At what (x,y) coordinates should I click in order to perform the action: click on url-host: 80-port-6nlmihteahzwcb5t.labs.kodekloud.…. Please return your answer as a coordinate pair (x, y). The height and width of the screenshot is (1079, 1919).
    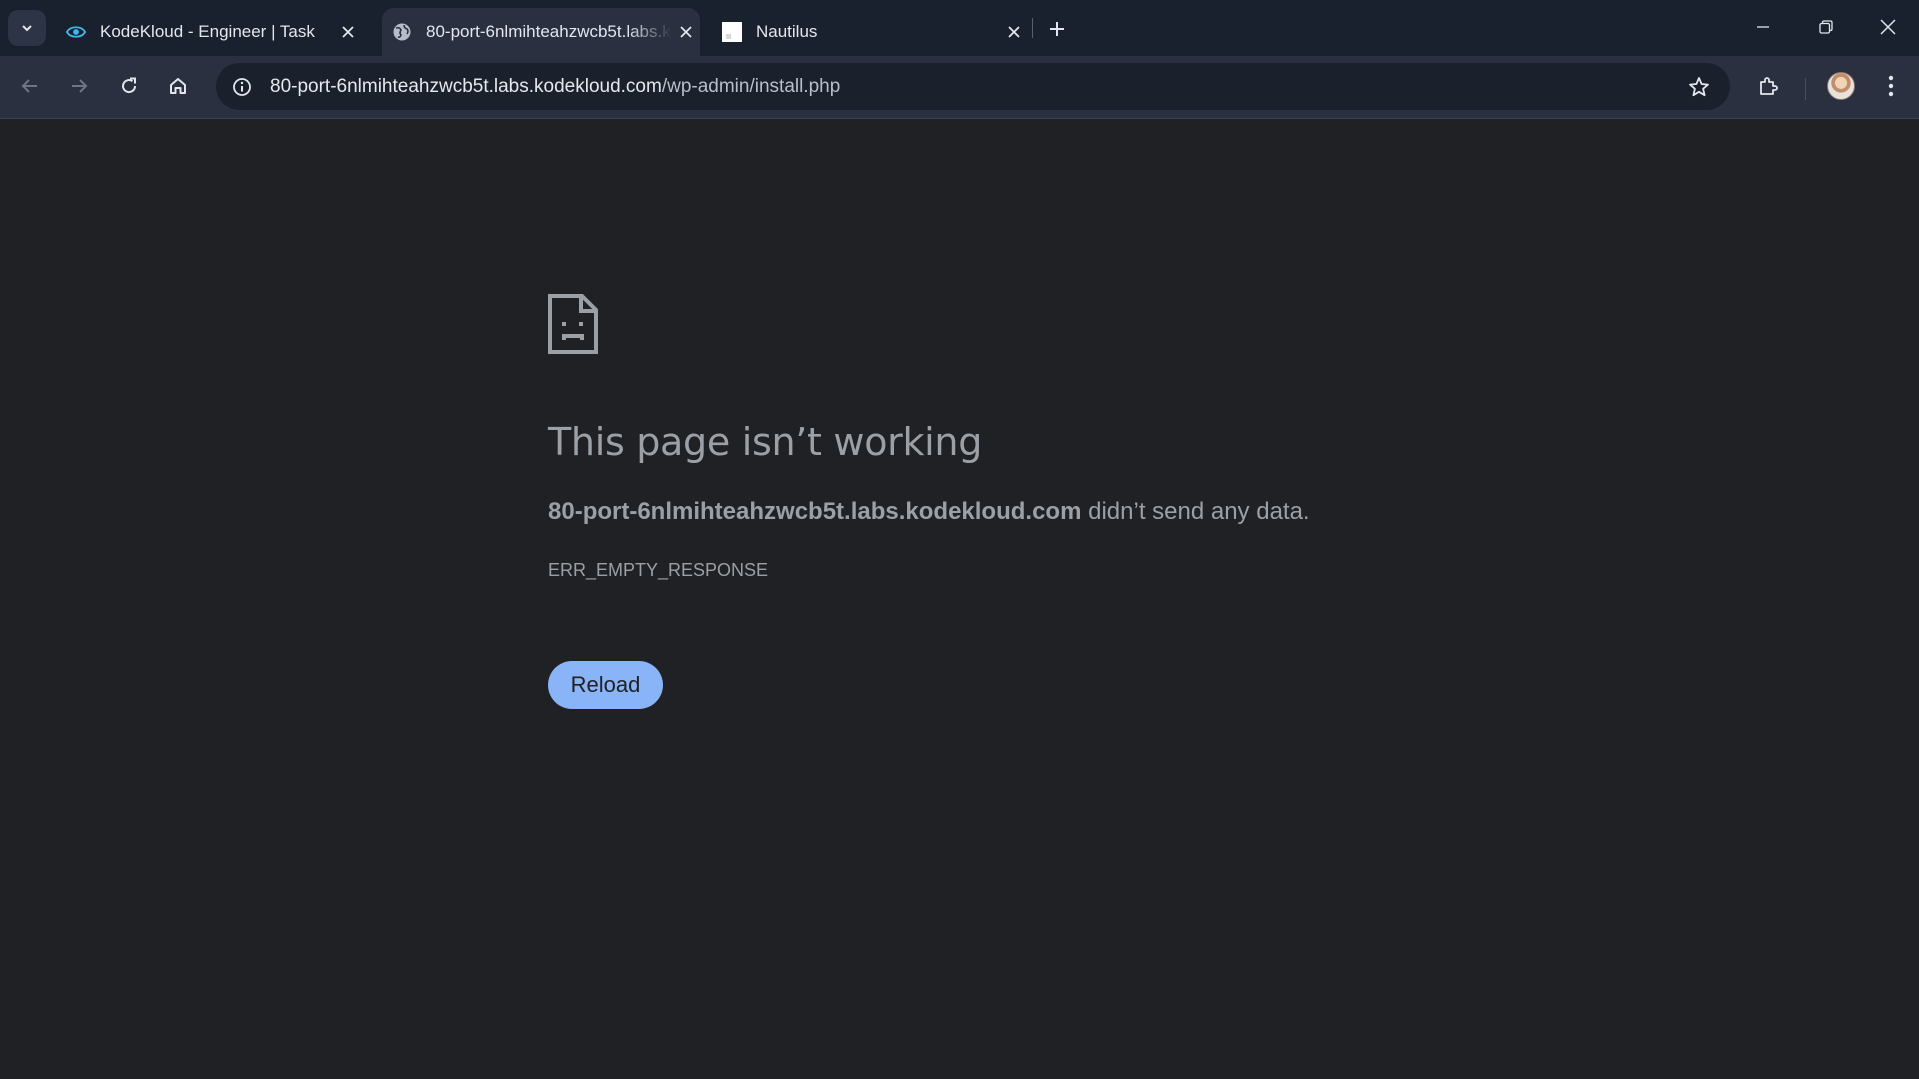
    Looking at the image, I should click on (466, 86).